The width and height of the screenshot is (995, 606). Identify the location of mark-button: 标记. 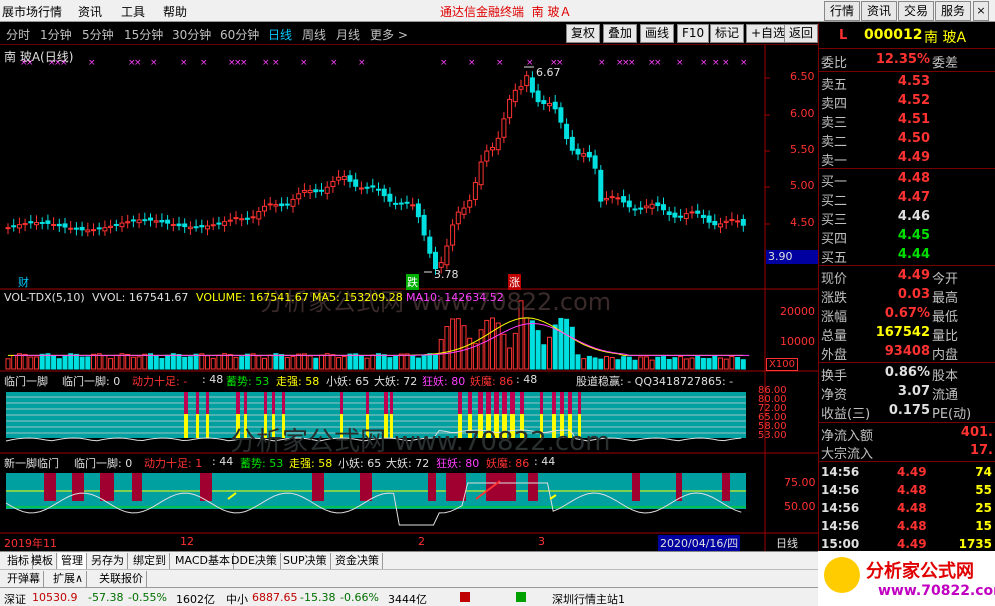
(727, 33).